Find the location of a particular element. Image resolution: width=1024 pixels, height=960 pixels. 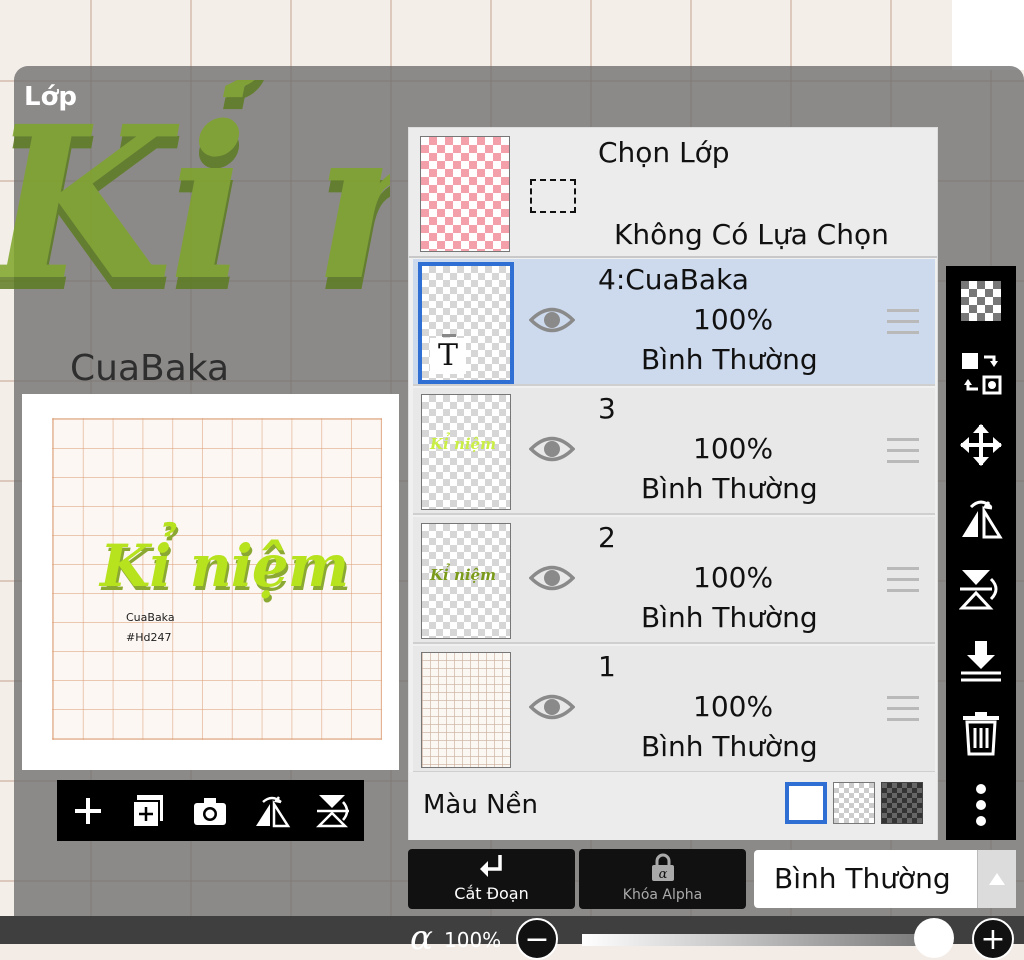

layer-thumbnail is located at coordinates (466, 710).